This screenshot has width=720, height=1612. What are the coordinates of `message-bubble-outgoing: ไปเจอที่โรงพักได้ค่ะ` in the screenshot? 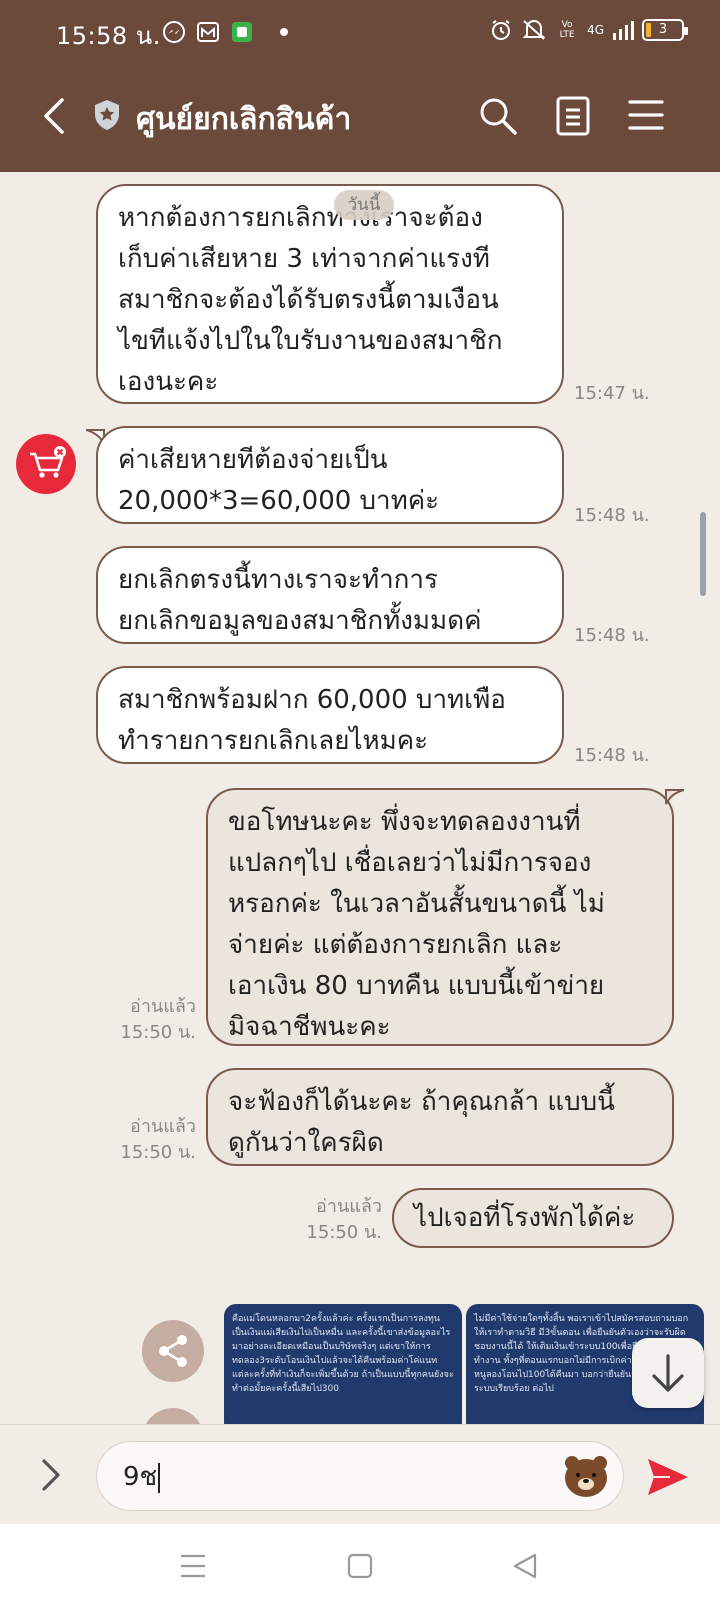 It's located at (533, 1218).